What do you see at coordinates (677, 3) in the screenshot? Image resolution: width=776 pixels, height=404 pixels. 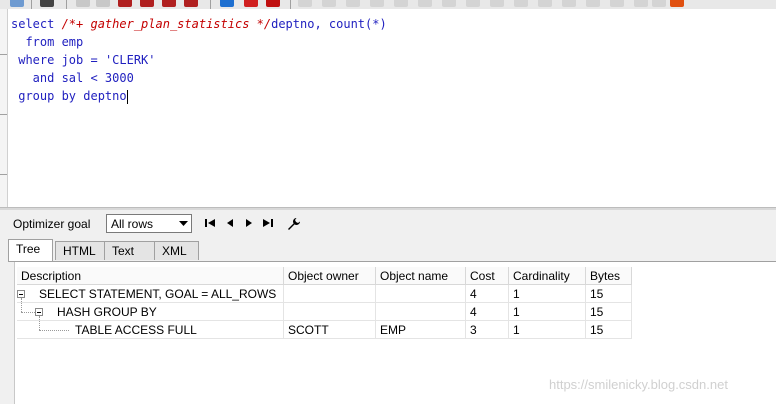 I see `toolbar-exit-icon` at bounding box center [677, 3].